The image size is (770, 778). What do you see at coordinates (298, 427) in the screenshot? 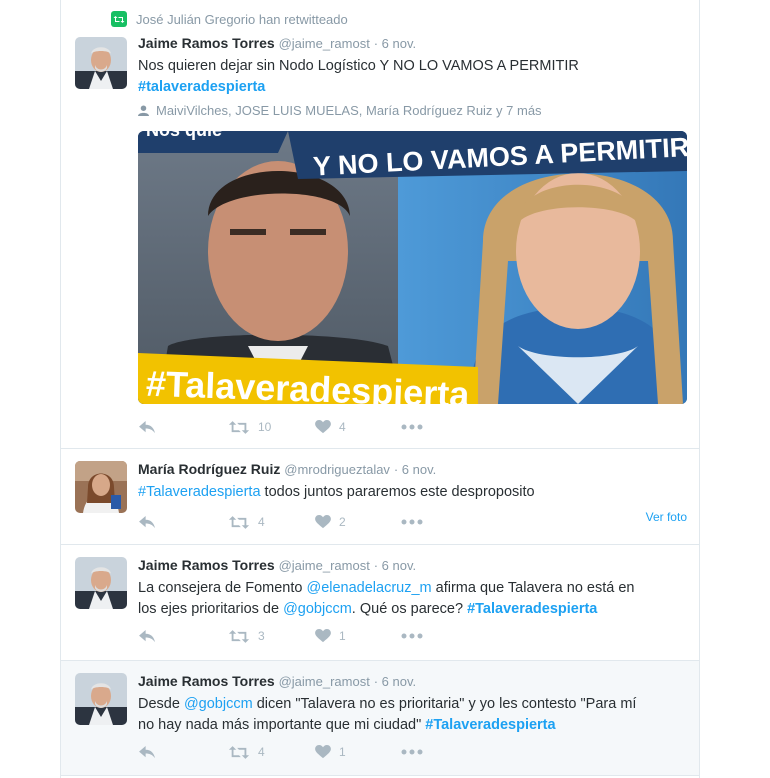
I see `tweet-actions: 10 4` at bounding box center [298, 427].